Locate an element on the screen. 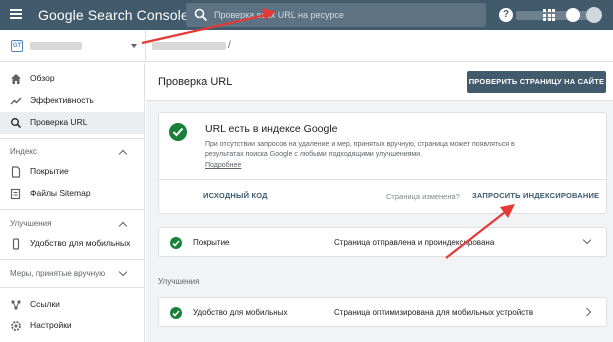  url-suffix: / is located at coordinates (229, 45).